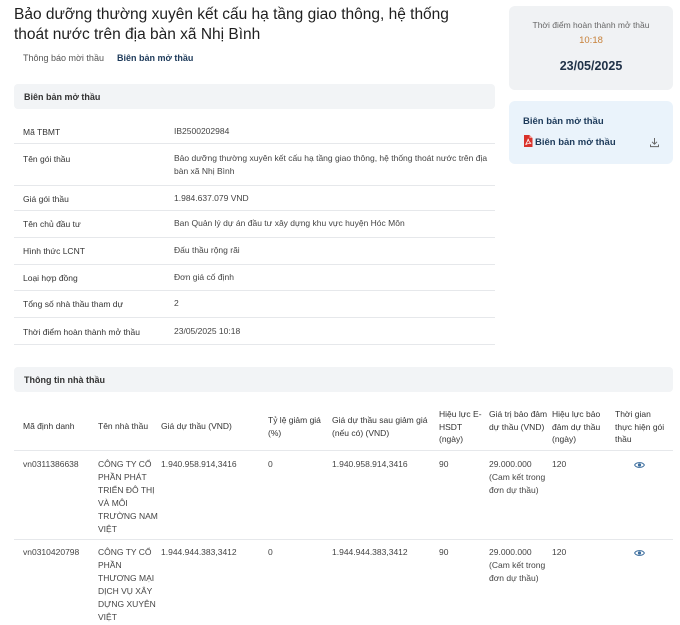 Image resolution: width=680 pixels, height=625 pixels. What do you see at coordinates (199, 464) in the screenshot?
I see `cell-bid: 1.940.958.914,3416` at bounding box center [199, 464].